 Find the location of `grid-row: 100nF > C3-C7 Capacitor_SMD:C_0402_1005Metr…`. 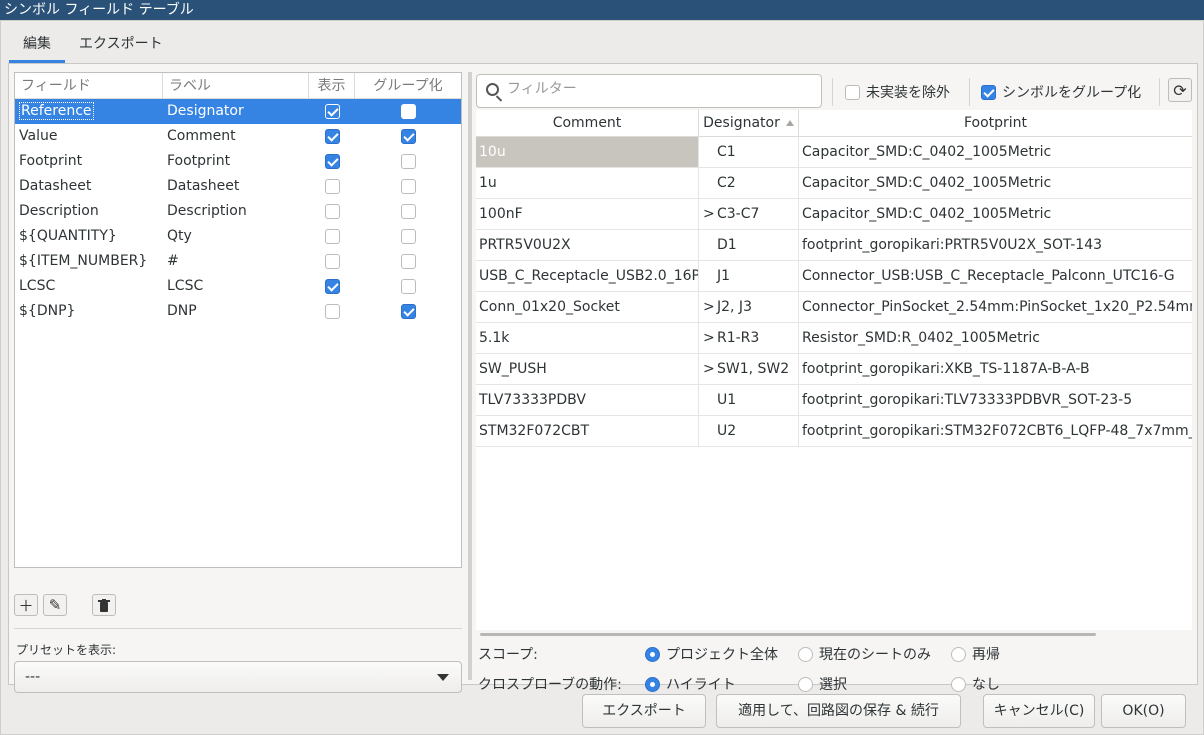

grid-row: 100nF > C3-C7 Capacitor_SMD:C_0402_1005Metr… is located at coordinates (834, 214).